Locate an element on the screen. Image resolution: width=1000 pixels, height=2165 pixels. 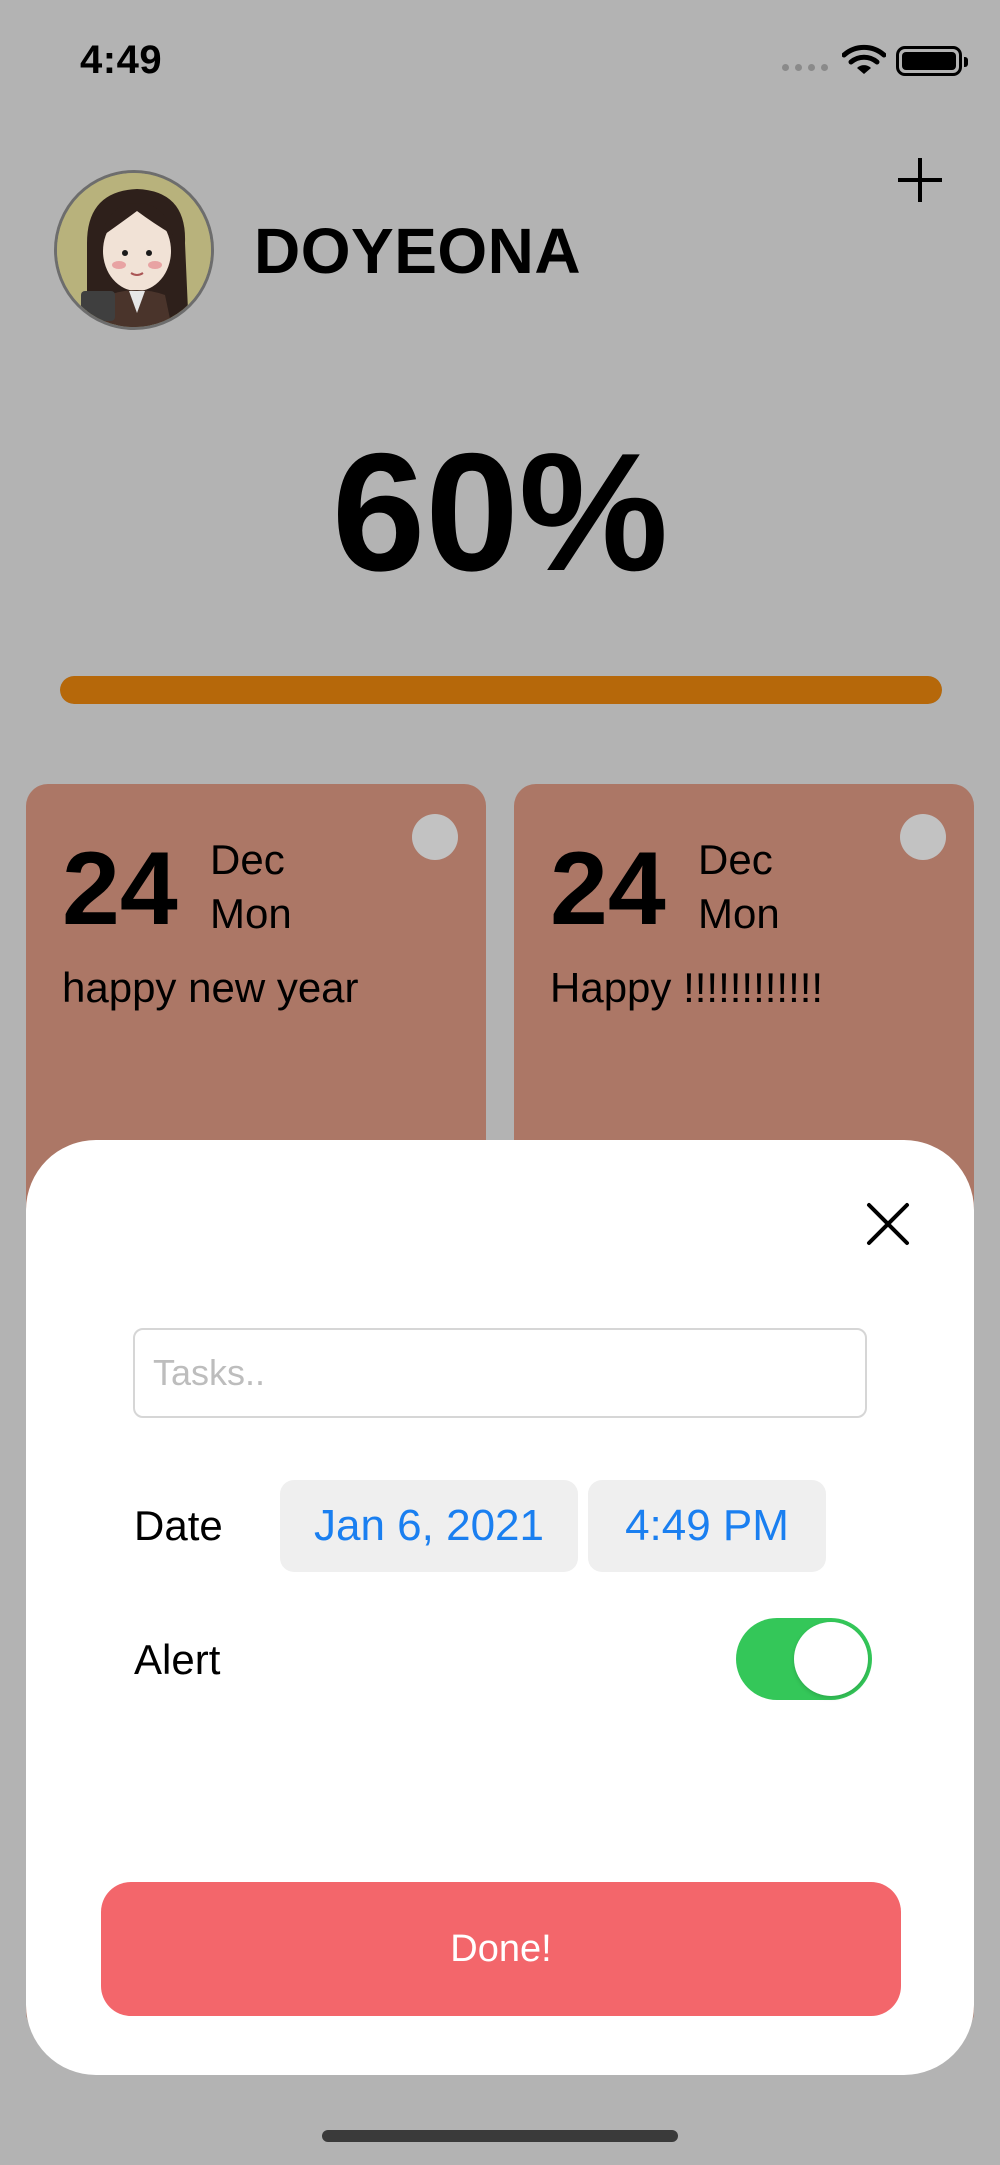
alert-toggle is located at coordinates (804, 1659).